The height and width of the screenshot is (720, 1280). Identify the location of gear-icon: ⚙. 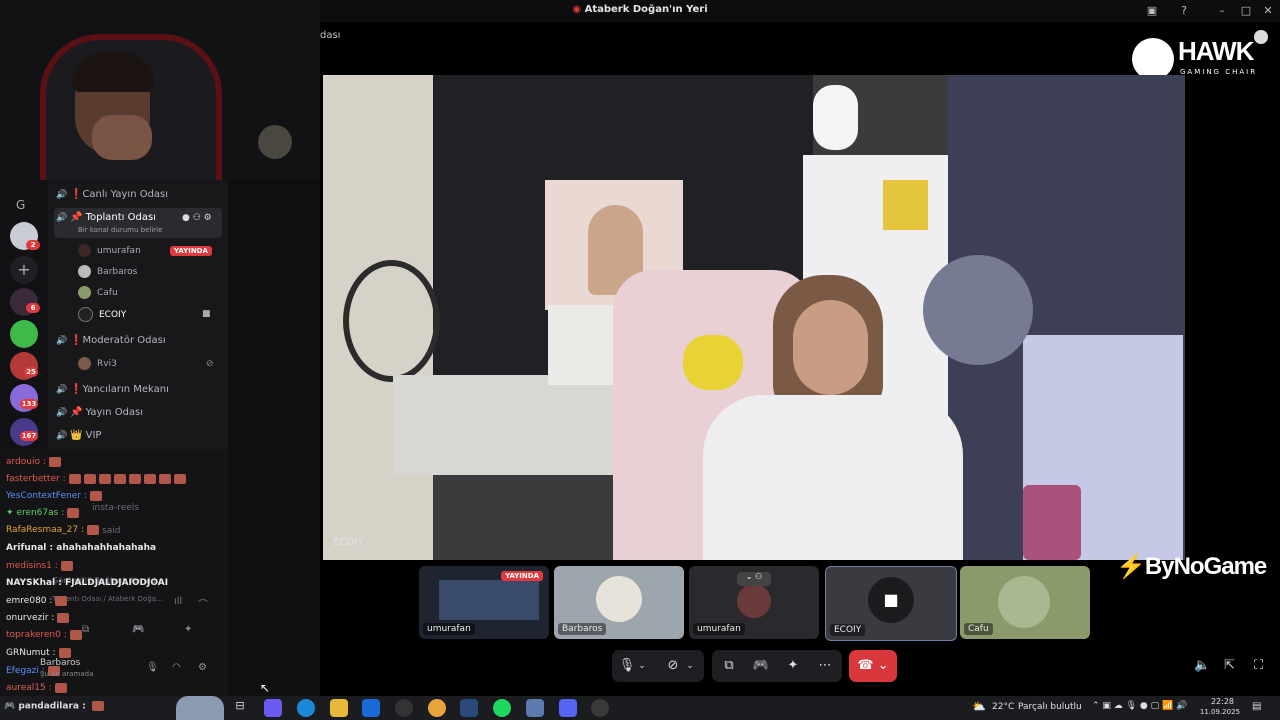
(202, 667).